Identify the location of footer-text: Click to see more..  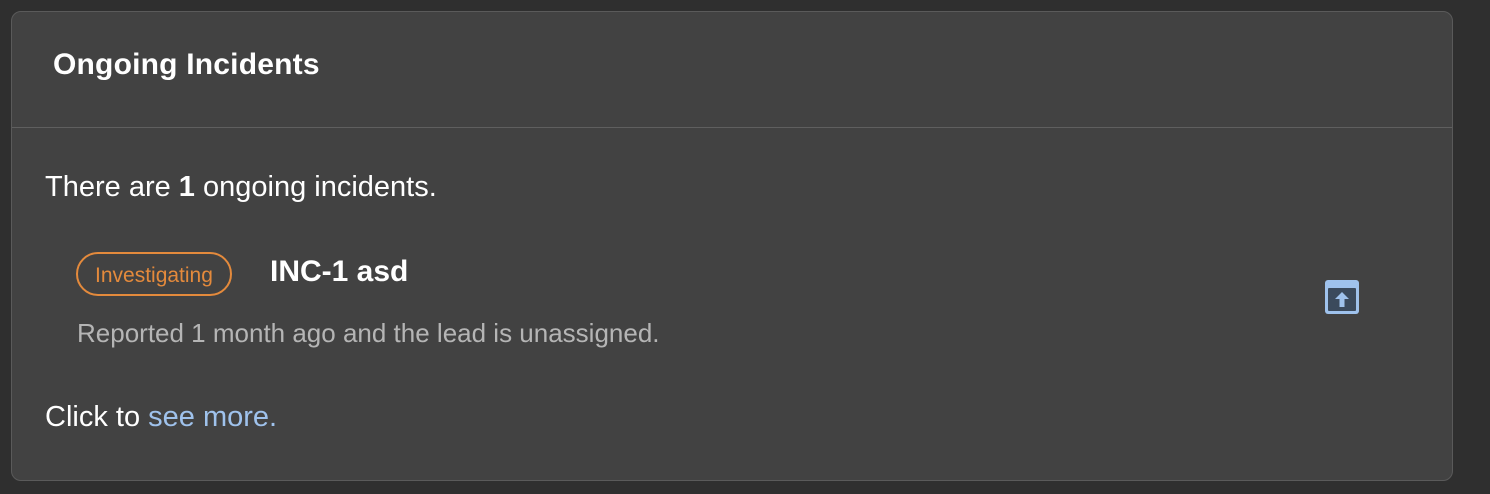
(161, 417).